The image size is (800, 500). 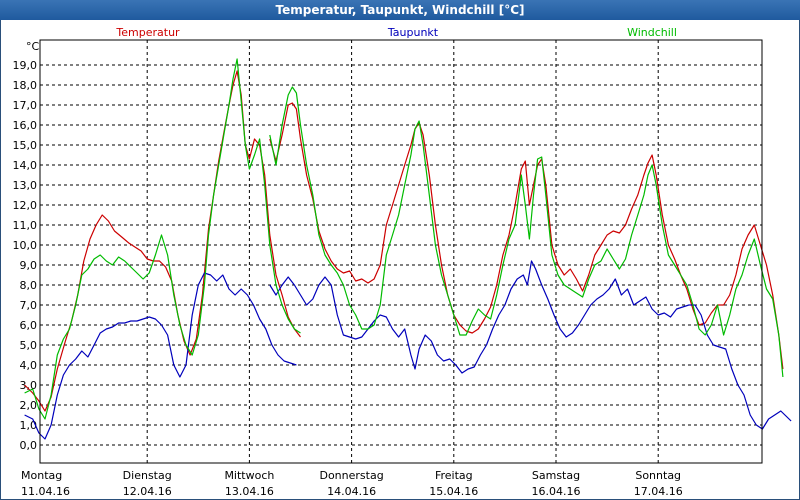 What do you see at coordinates (413, 32) in the screenshot?
I see `legend-item-taupunkt: Taupunkt` at bounding box center [413, 32].